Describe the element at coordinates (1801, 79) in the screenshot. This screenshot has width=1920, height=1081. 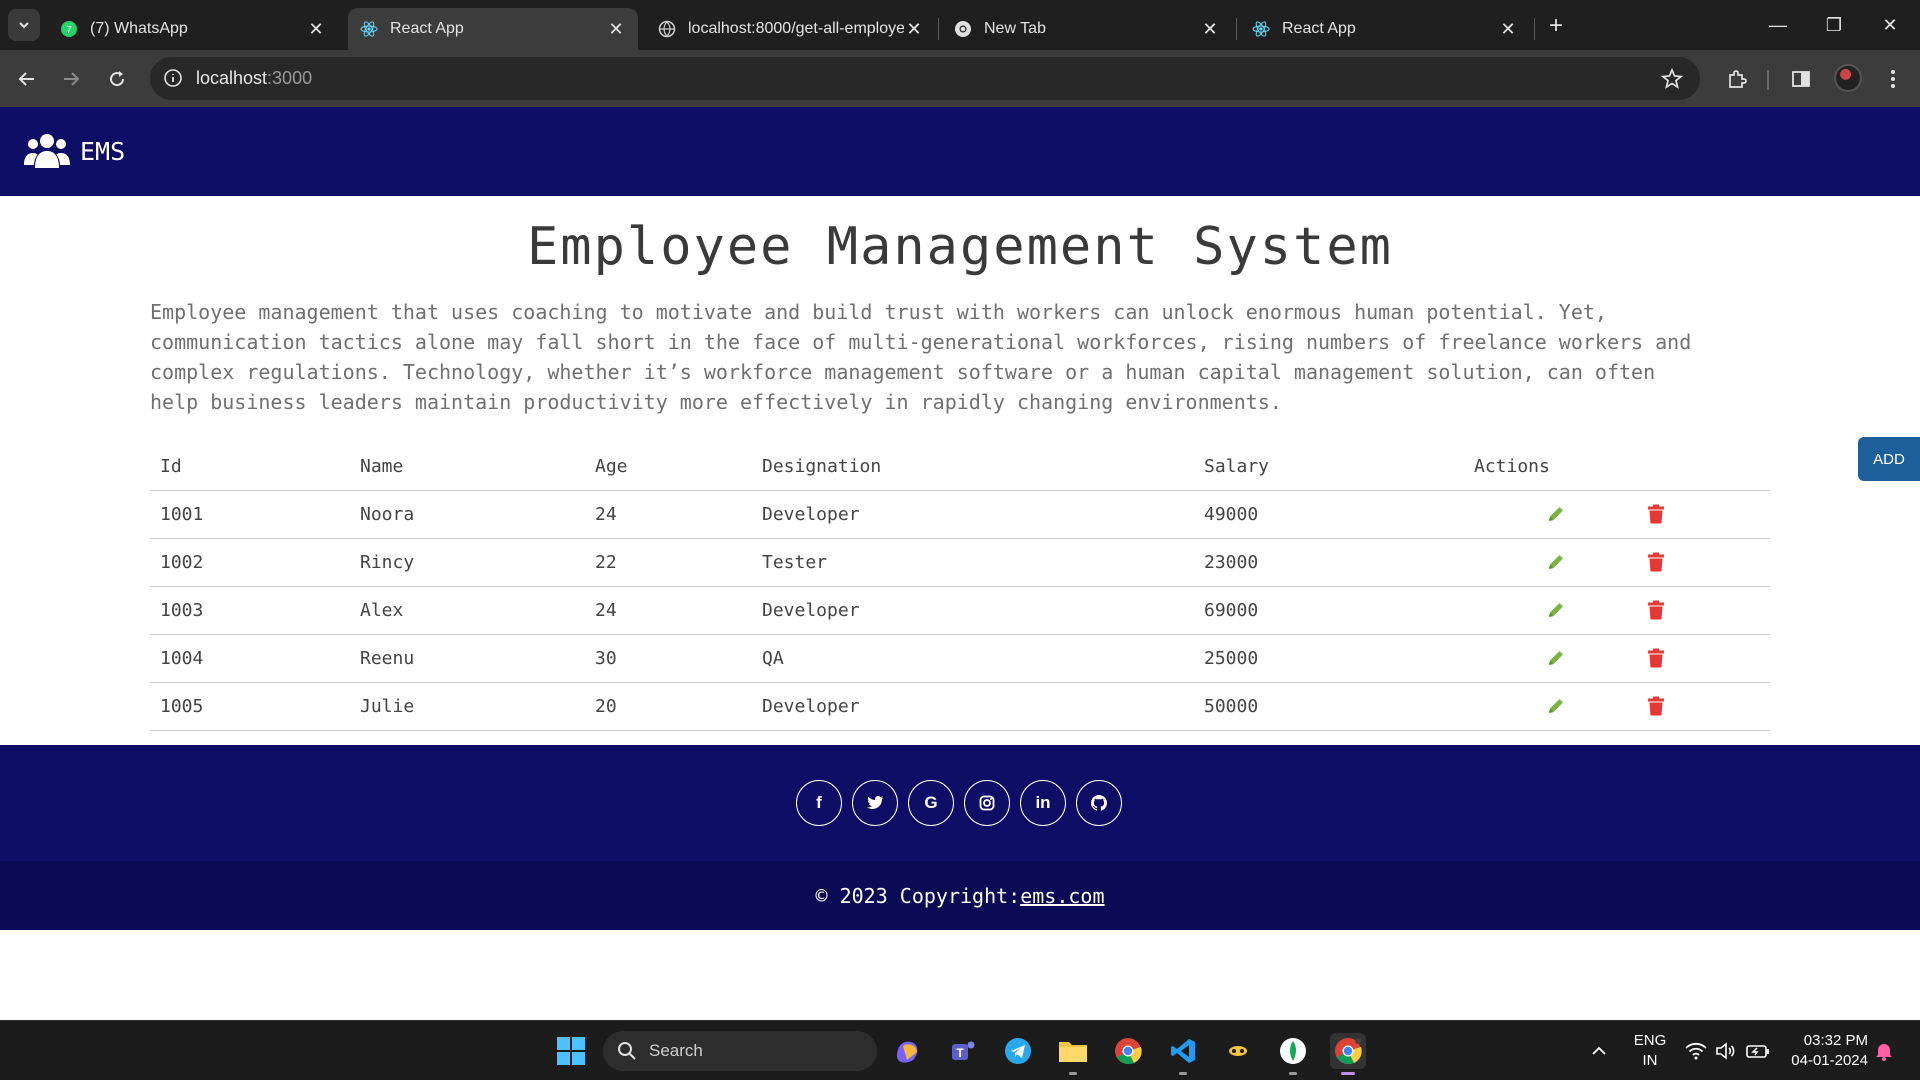
I see `side-panel-icon` at that location.